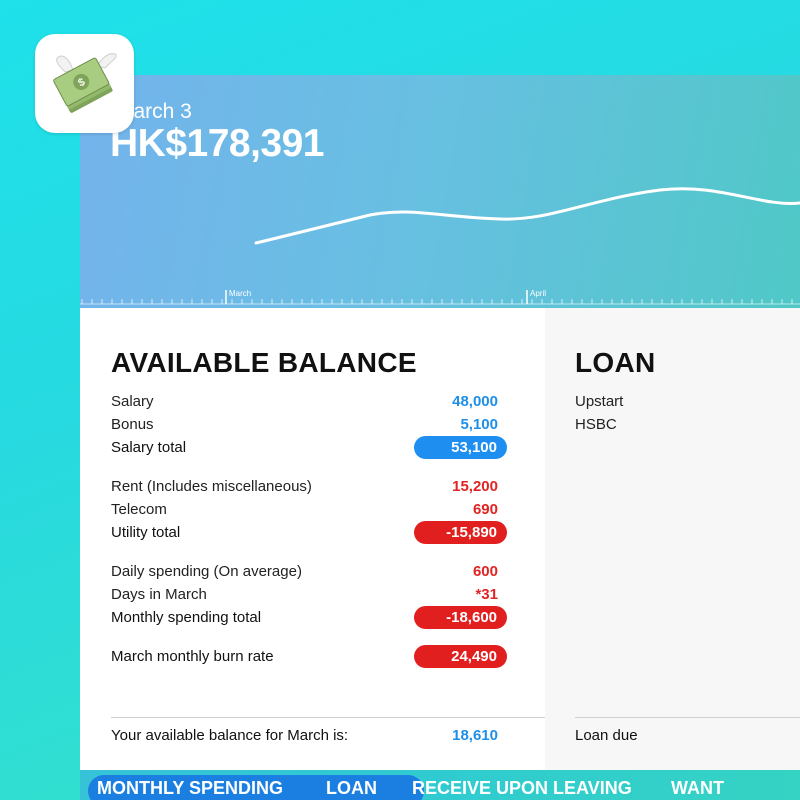 The height and width of the screenshot is (800, 800). Describe the element at coordinates (486, 594) in the screenshot. I see `days-in-month-value: *31` at that location.